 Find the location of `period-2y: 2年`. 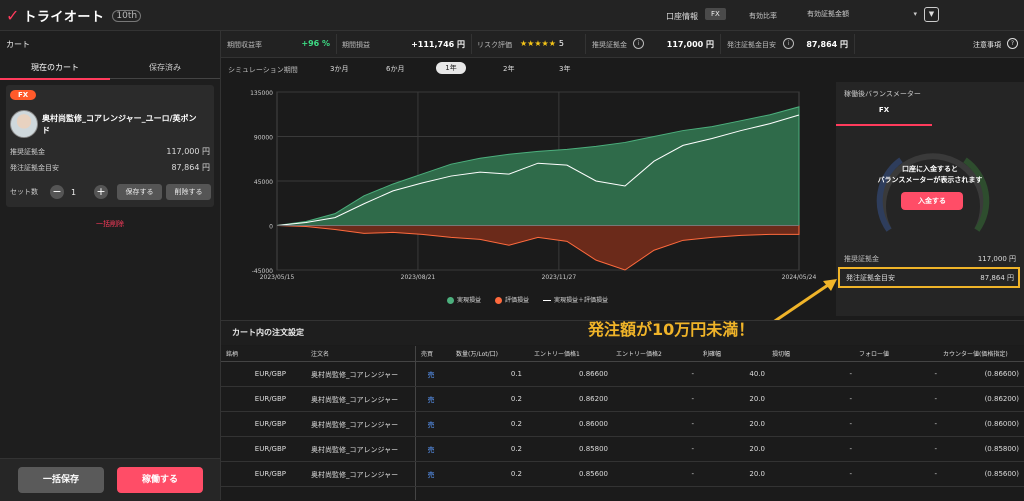

period-2y: 2年 is located at coordinates (508, 69).